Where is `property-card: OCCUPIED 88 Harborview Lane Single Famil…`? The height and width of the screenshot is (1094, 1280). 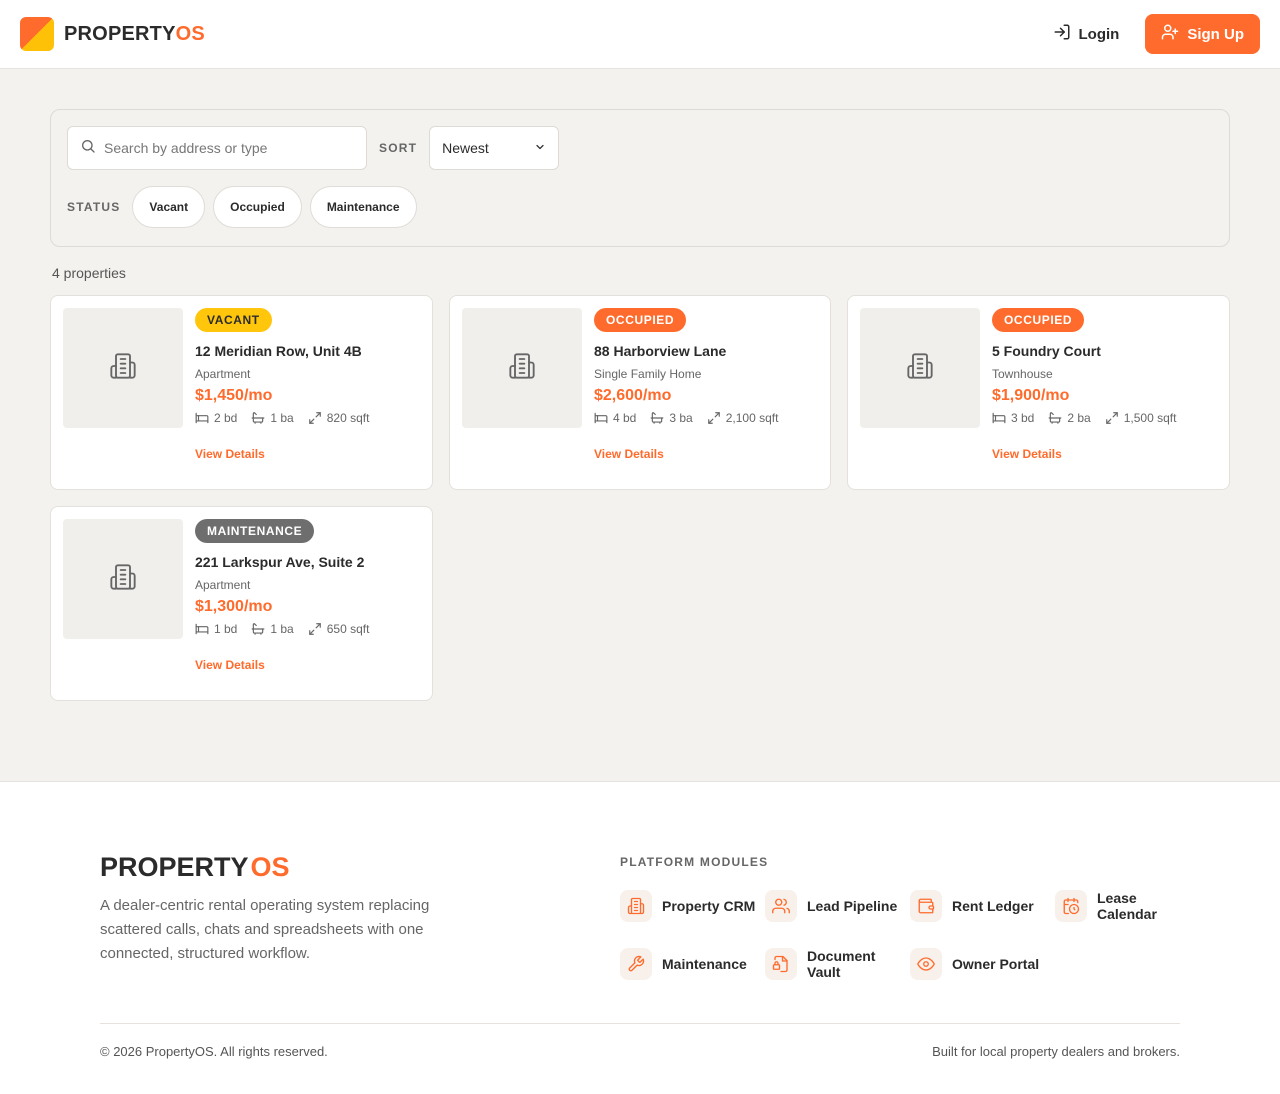
property-card: OCCUPIED 88 Harborview Lane Single Famil… is located at coordinates (640, 392).